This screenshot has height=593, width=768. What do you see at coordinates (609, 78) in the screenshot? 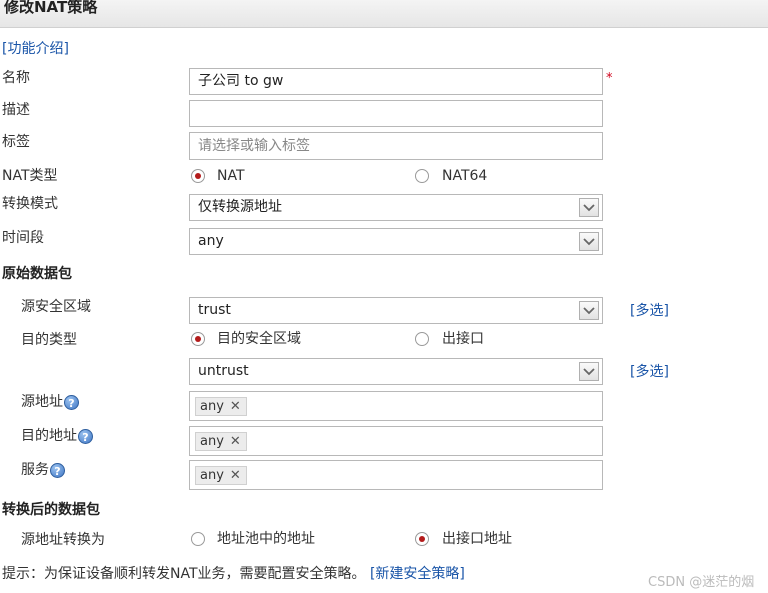
I see `required-mark: *` at bounding box center [609, 78].